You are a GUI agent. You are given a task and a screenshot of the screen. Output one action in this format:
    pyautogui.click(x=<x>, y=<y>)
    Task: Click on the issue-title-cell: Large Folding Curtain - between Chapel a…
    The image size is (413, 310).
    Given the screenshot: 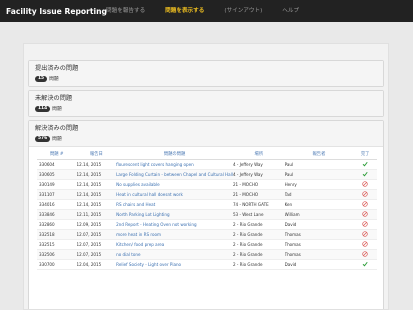 What is the action you would take?
    pyautogui.click(x=174, y=174)
    